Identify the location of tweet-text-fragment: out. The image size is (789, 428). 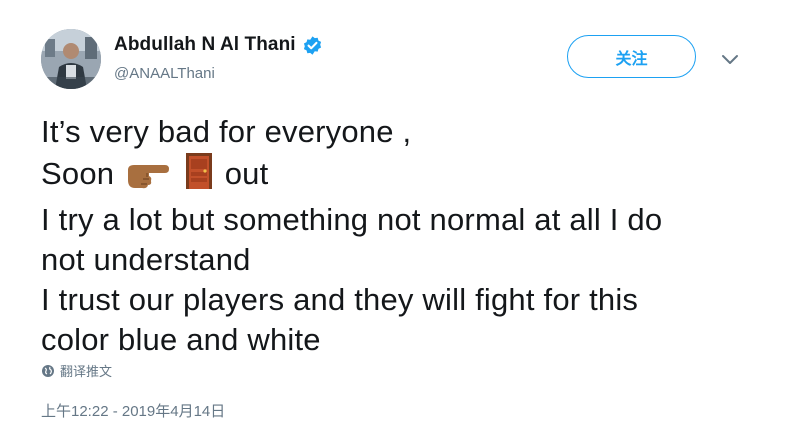
(246, 173).